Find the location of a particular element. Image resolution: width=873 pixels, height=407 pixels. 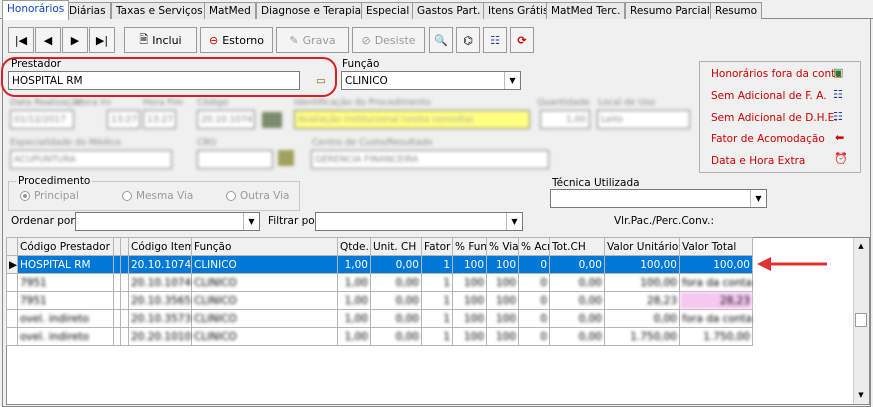

funcao-select: CLINICO ▼ is located at coordinates (431, 80).